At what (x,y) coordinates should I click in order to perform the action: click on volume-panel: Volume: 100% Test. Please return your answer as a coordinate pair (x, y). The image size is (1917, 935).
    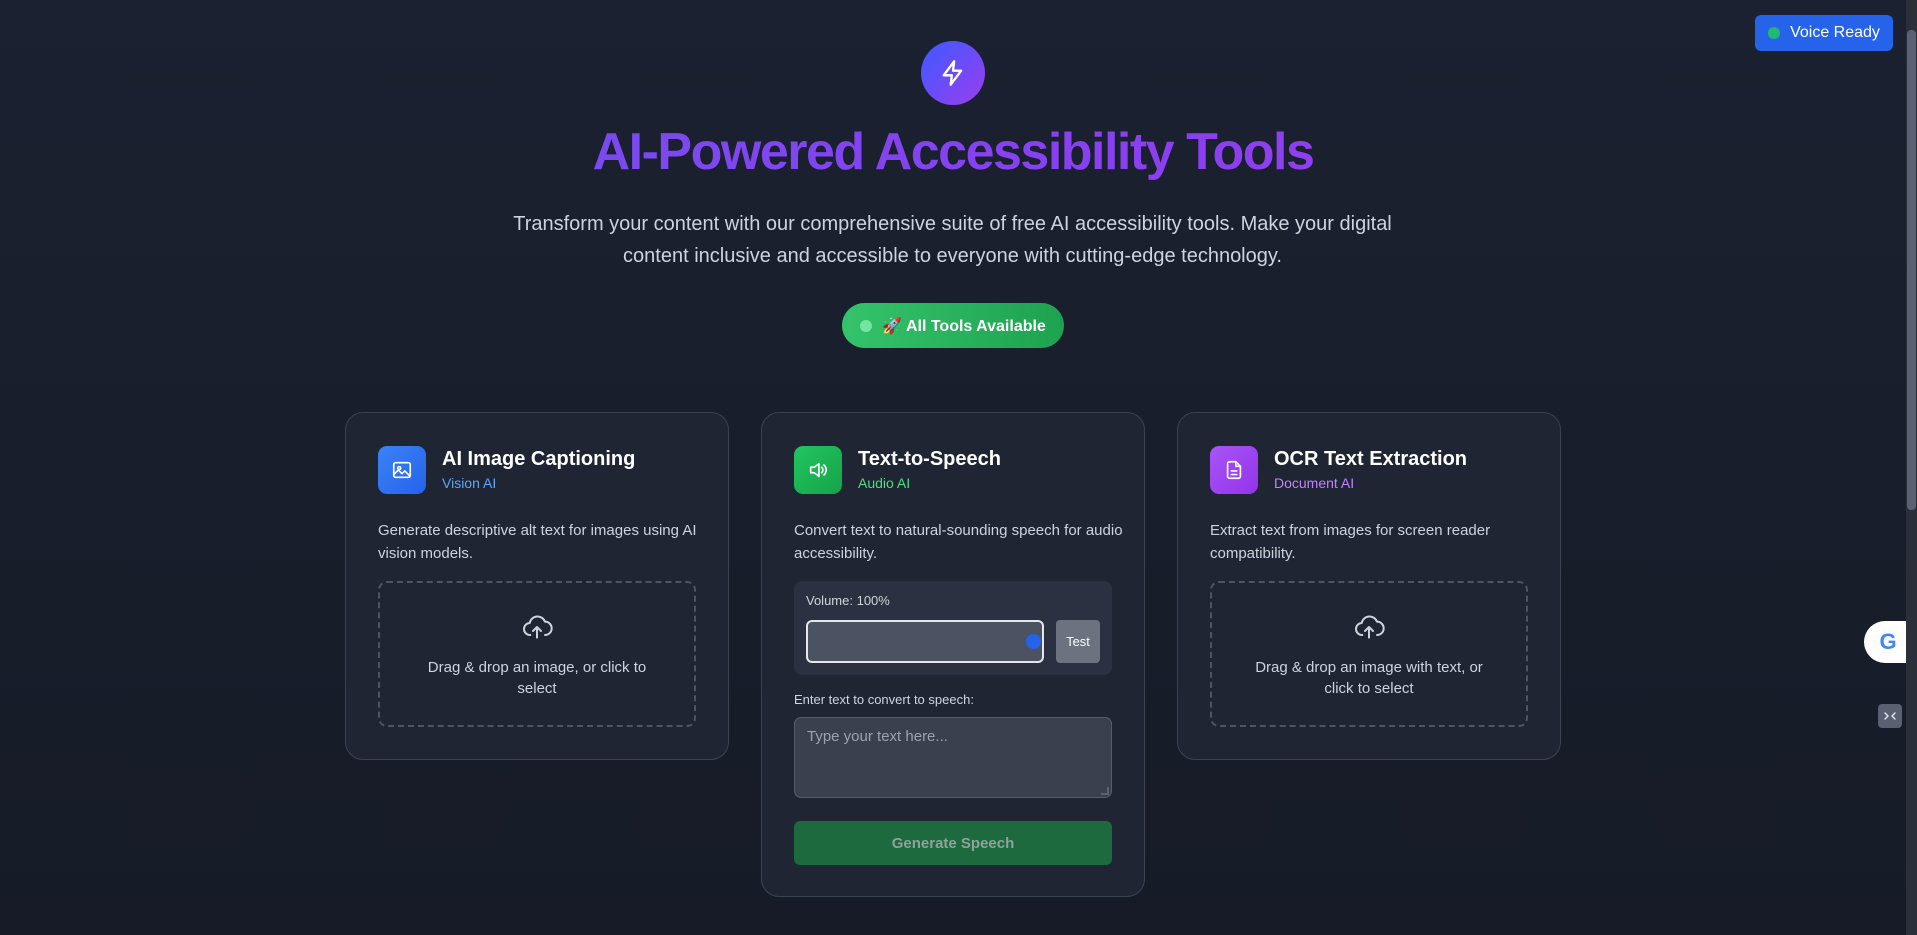
    Looking at the image, I should click on (953, 628).